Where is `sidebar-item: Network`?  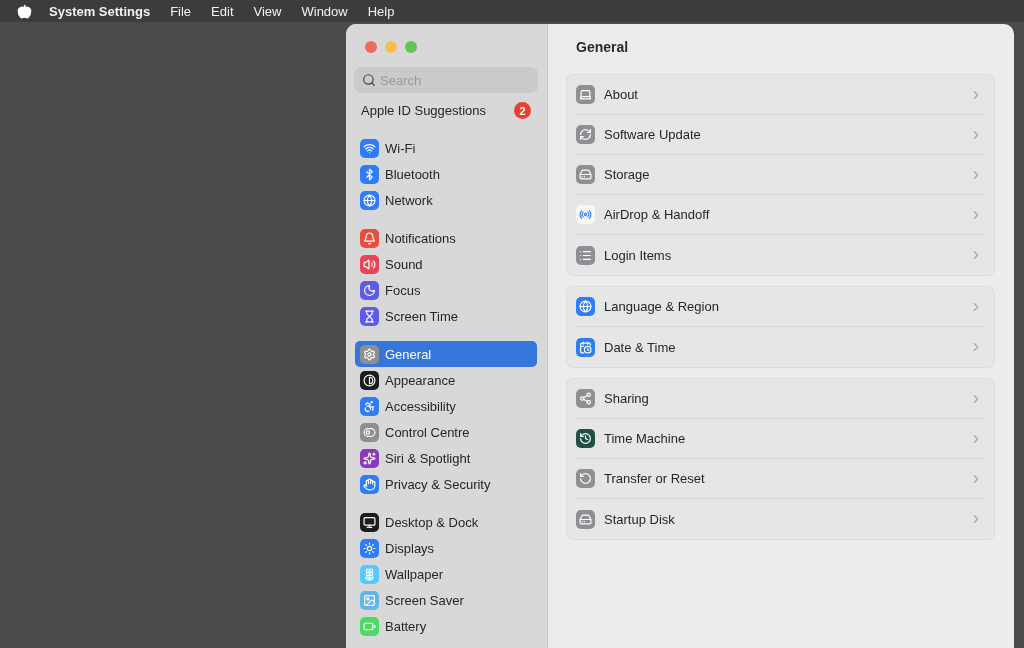
sidebar-item: Network is located at coordinates (446, 200).